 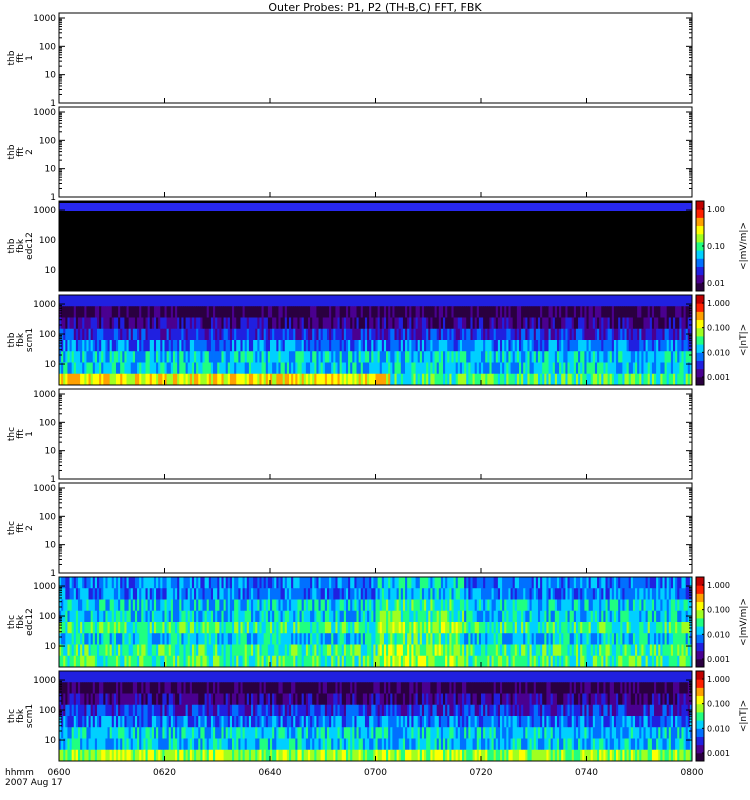 I want to click on y-axis-label: thbfft1, so click(x=21, y=57).